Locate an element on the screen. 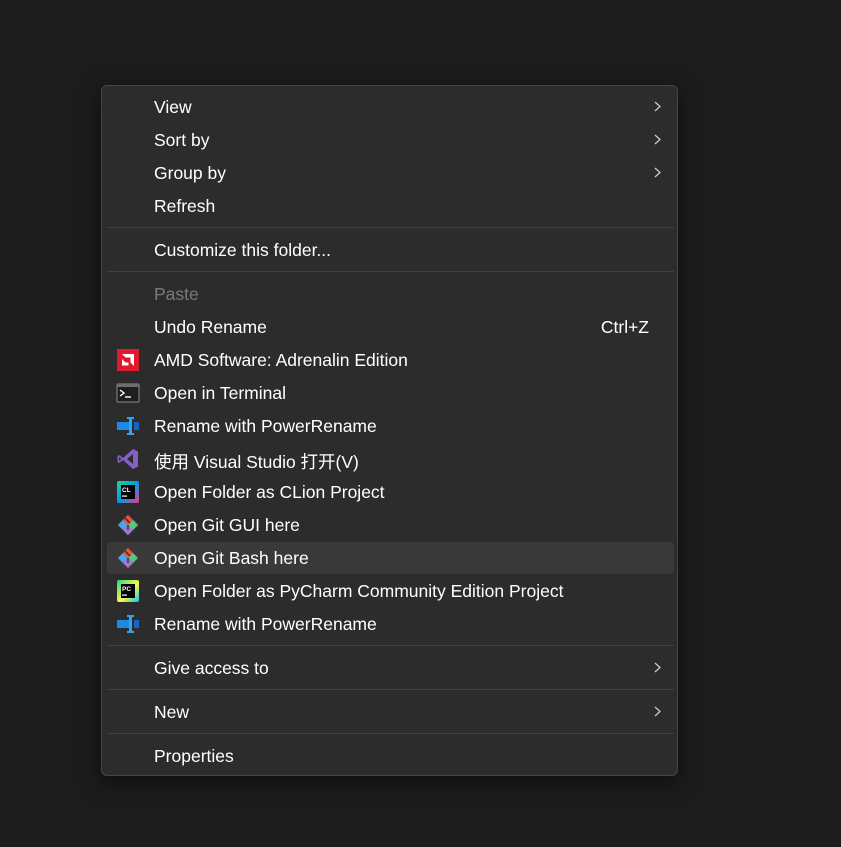 The width and height of the screenshot is (841, 847). menu-item-rename-with-powerrename-label: Rename with PowerRename is located at coordinates (265, 426).